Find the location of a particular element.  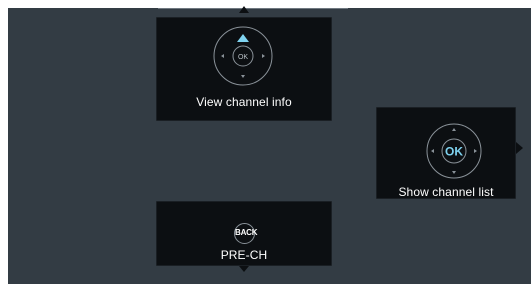

tooltip-pointer-down is located at coordinates (244, 269).